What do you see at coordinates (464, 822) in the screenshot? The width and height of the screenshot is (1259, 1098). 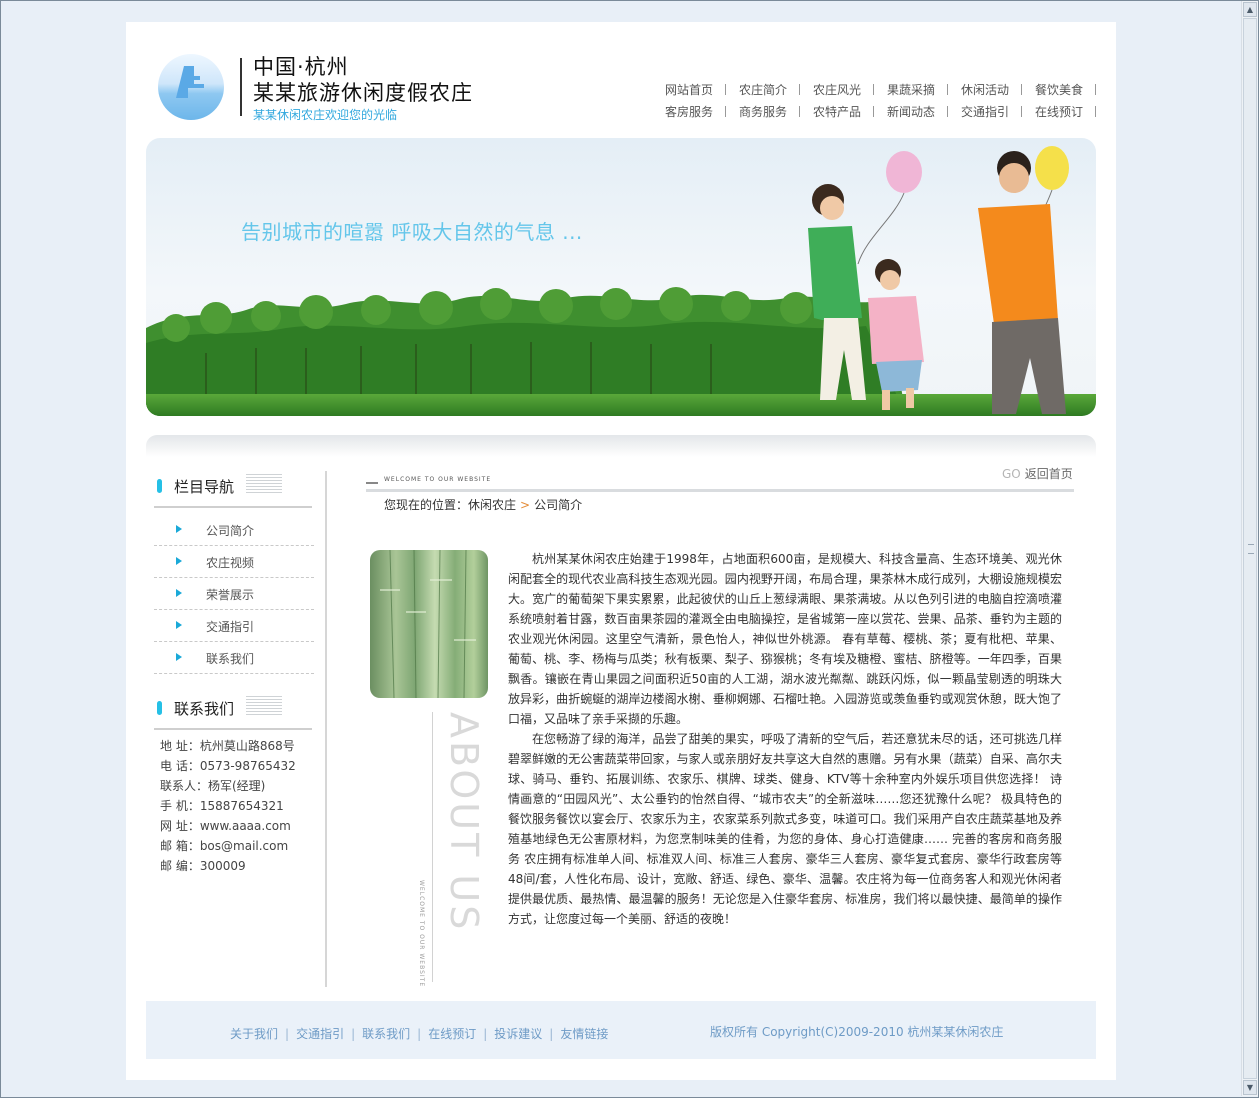 I see `about-us-watermark: ABOUT US` at bounding box center [464, 822].